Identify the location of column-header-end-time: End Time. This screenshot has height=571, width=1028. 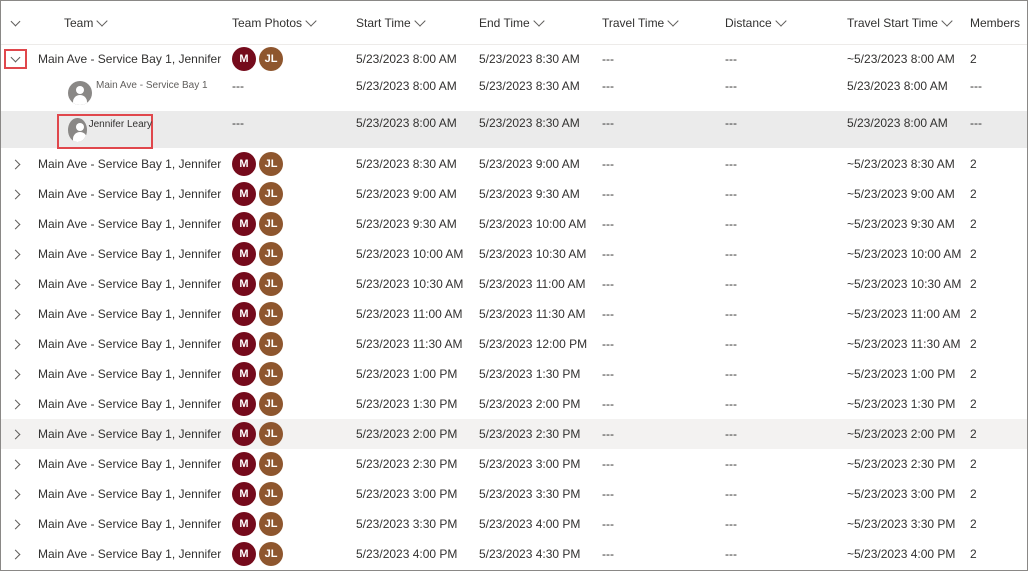
(538, 22).